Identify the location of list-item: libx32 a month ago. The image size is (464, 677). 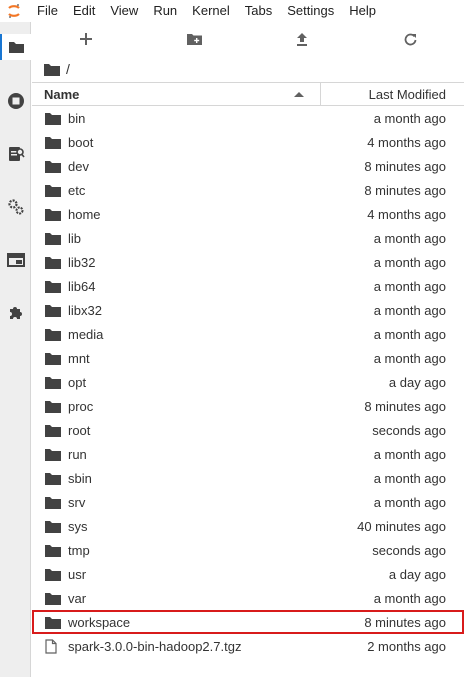
(248, 310).